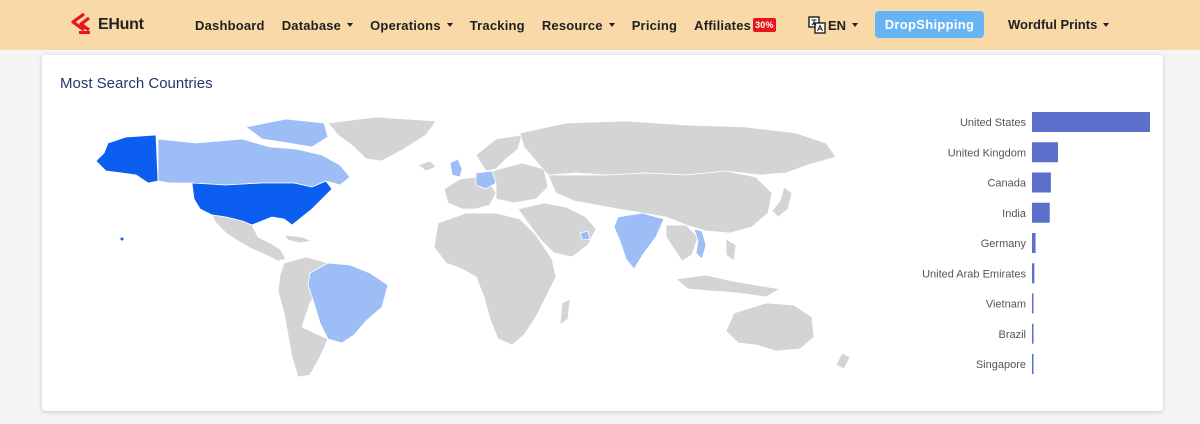 The height and width of the screenshot is (424, 1200). I want to click on account-name: Wordful Prints, so click(1053, 24).